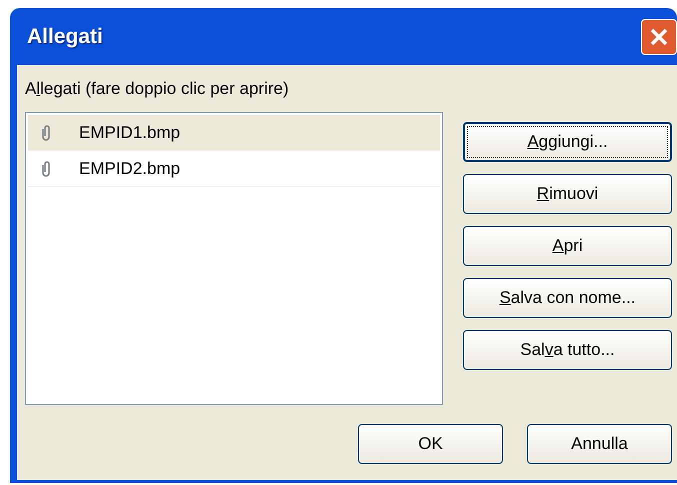 This screenshot has height=485, width=677. I want to click on close-button, so click(659, 36).